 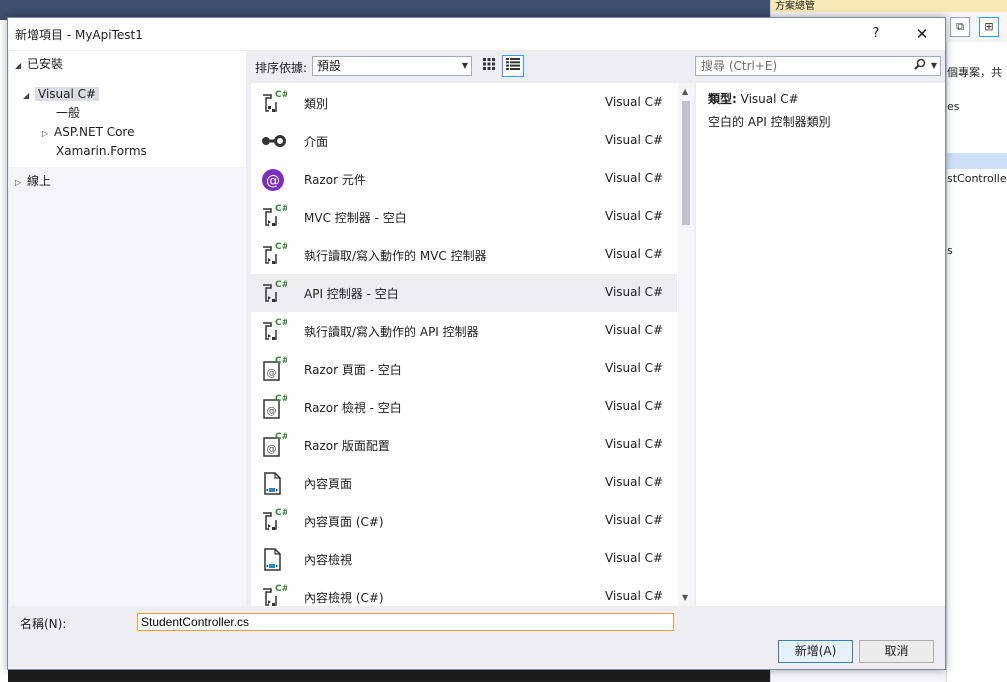 What do you see at coordinates (464, 483) in the screenshot?
I see `list-item: 內容頁面 Visual C#` at bounding box center [464, 483].